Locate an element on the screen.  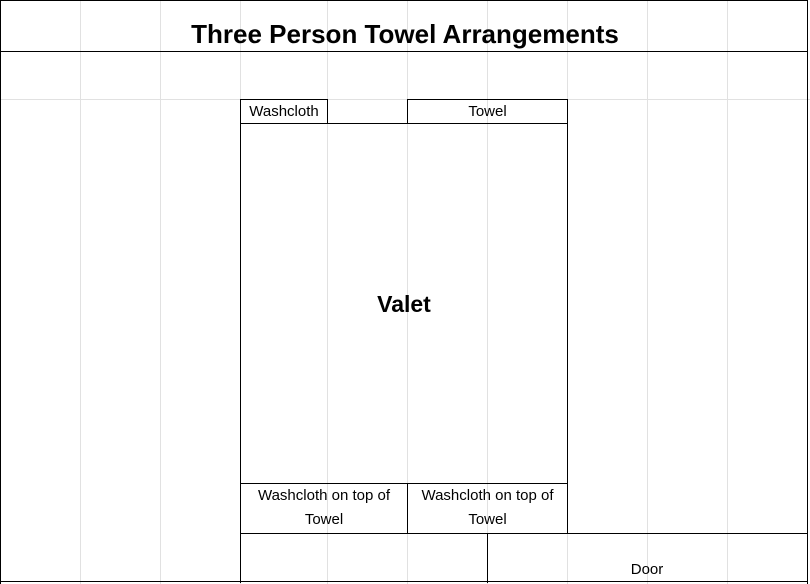
towel-label: Towel is located at coordinates (487, 111).